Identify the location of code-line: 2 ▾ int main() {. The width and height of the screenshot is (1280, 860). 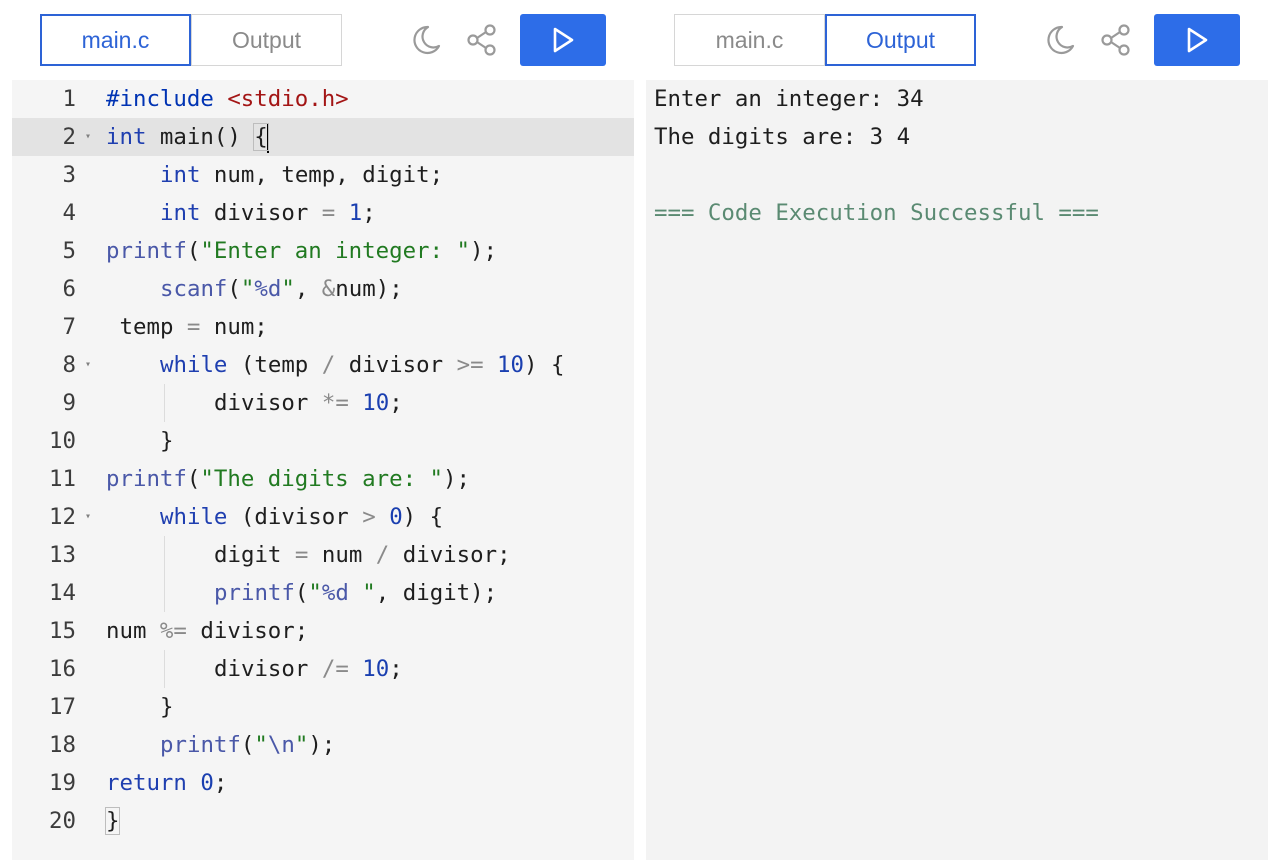
(323, 137).